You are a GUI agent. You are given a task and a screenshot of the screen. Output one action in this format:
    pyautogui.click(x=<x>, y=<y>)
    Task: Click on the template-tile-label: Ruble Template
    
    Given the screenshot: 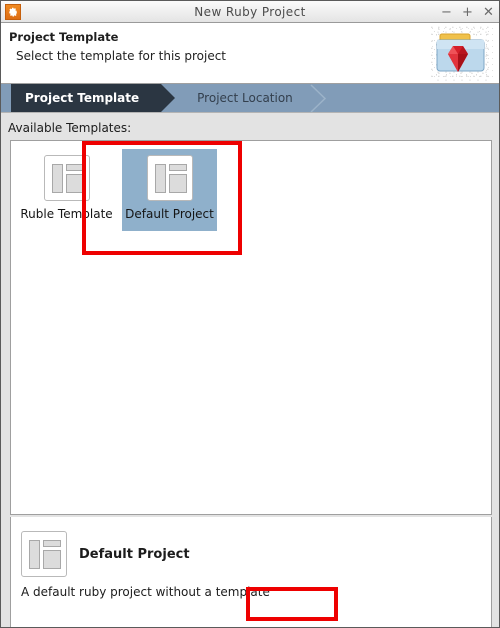 What is the action you would take?
    pyautogui.click(x=66, y=214)
    